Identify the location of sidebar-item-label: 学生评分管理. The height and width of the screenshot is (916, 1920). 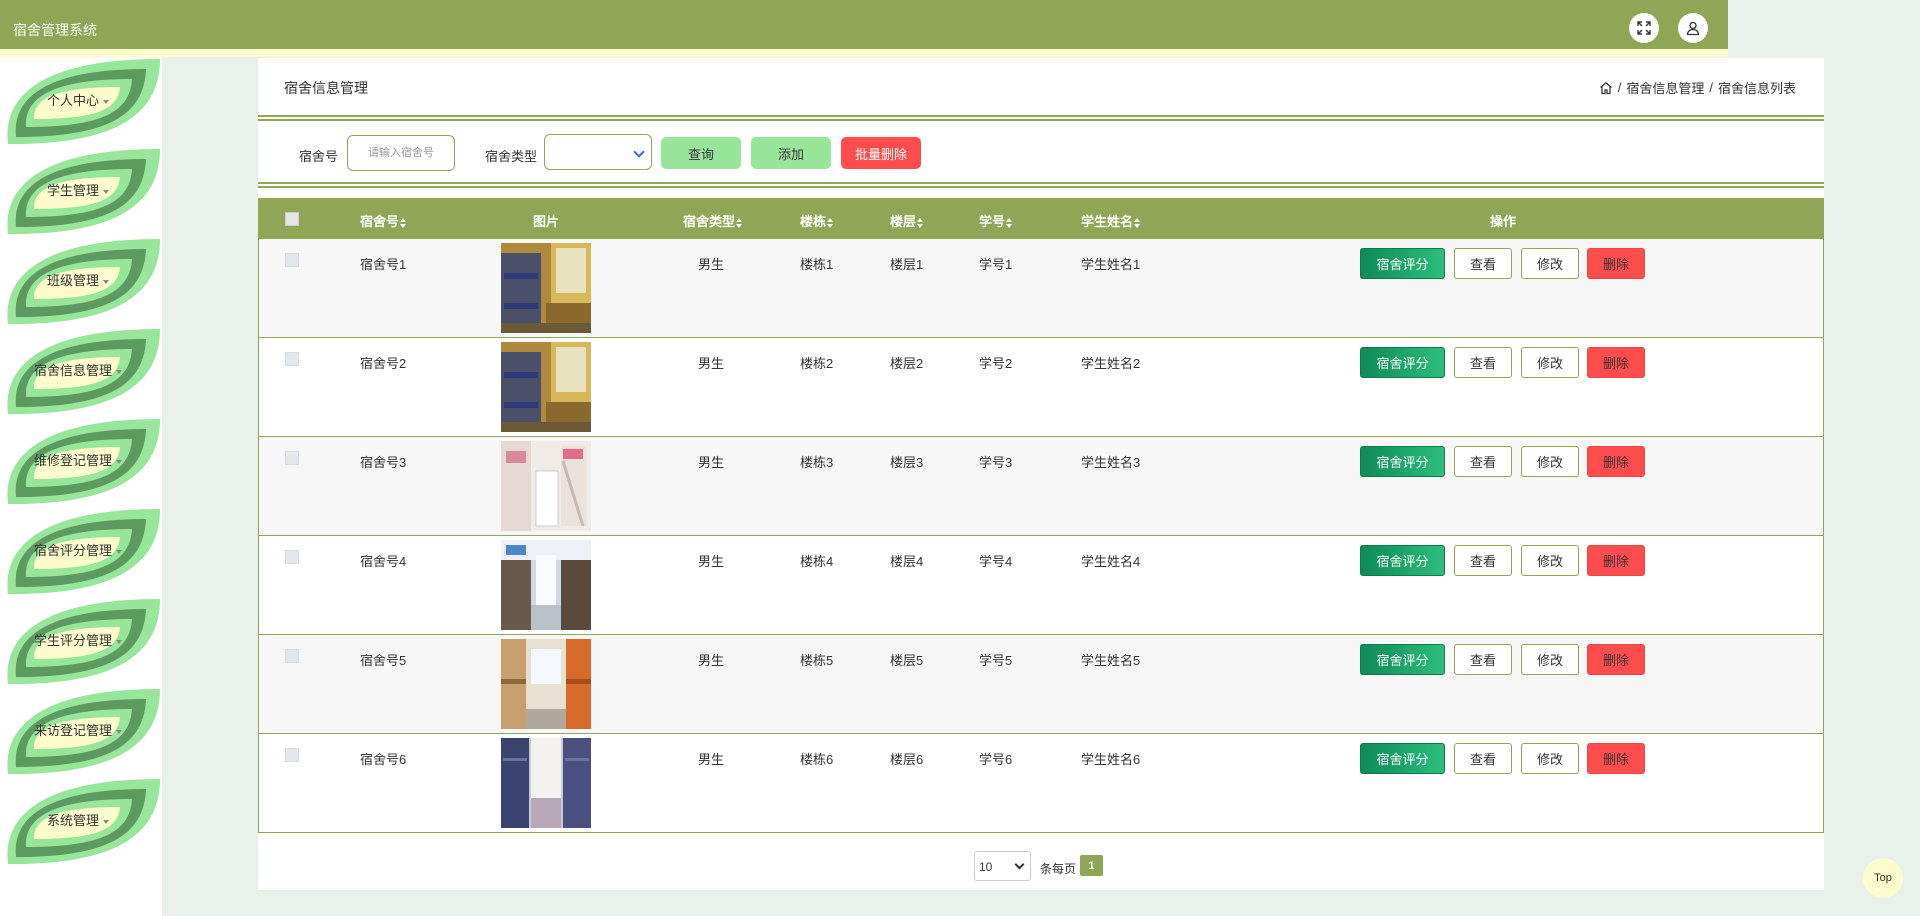
(72, 640).